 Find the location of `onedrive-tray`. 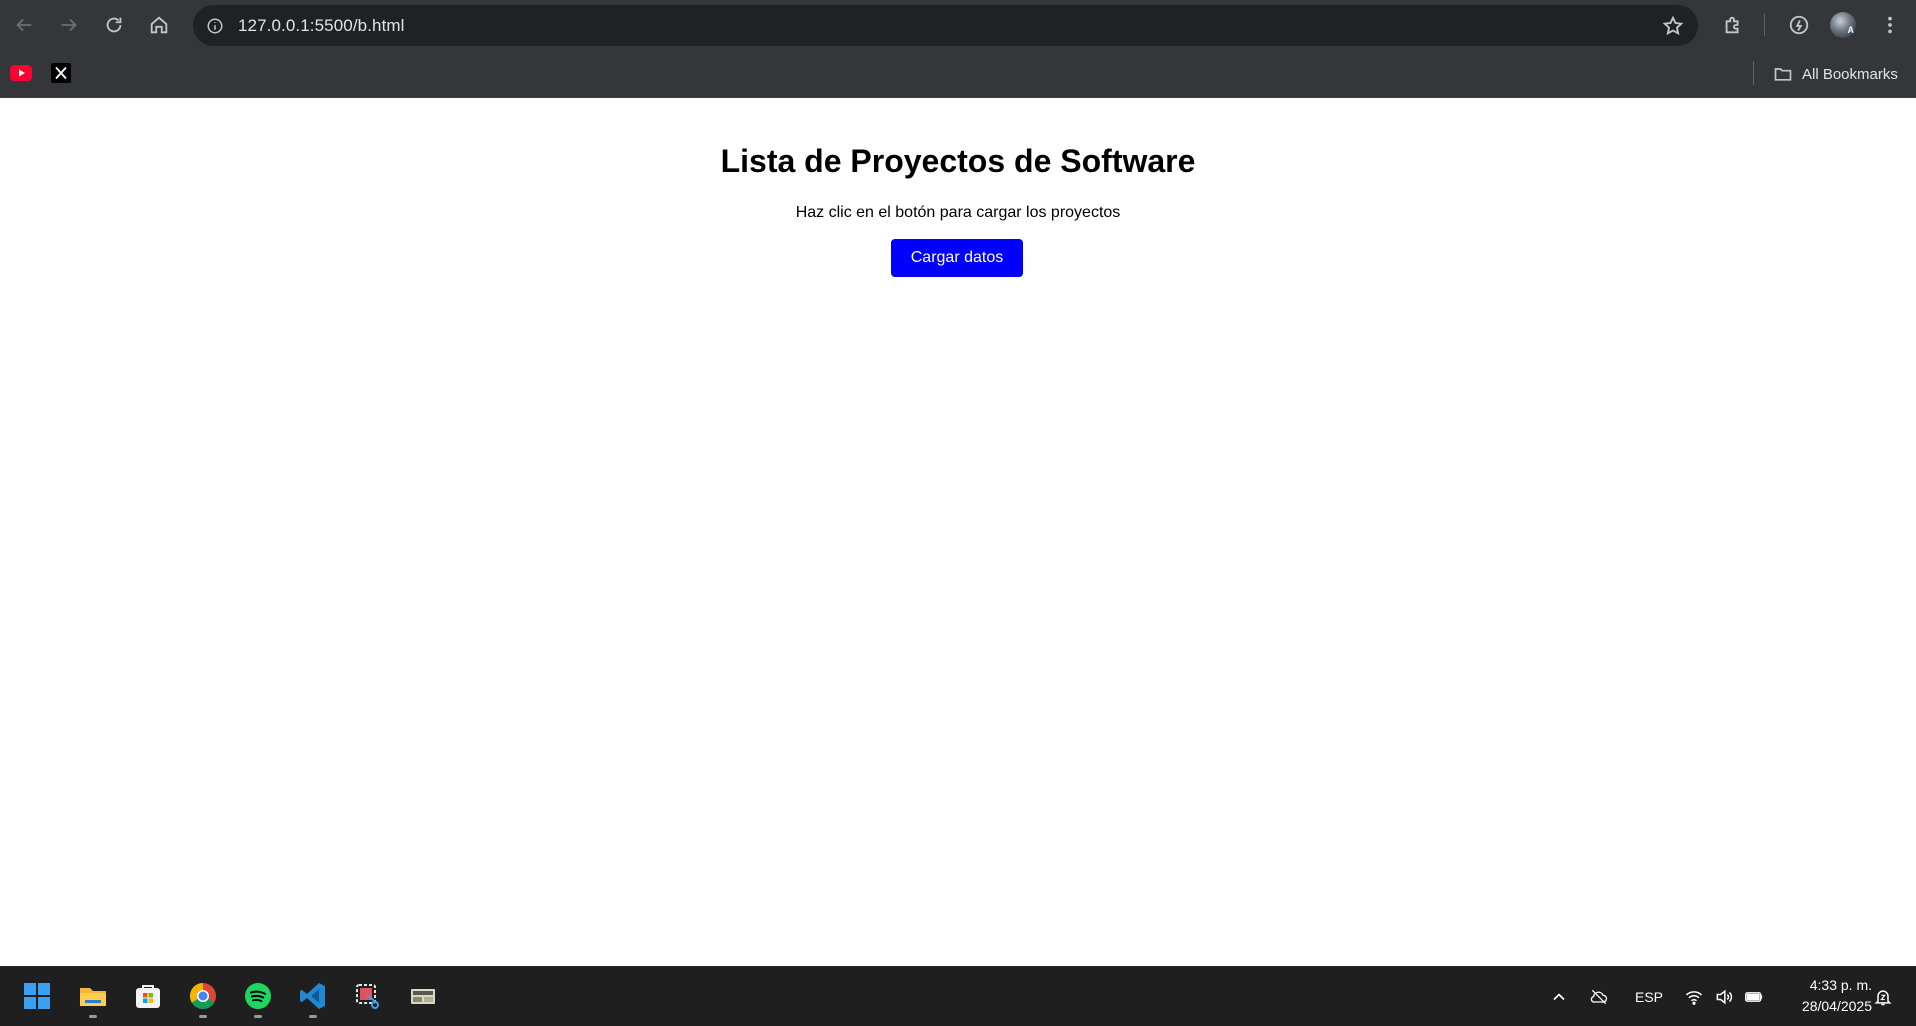

onedrive-tray is located at coordinates (1599, 996).